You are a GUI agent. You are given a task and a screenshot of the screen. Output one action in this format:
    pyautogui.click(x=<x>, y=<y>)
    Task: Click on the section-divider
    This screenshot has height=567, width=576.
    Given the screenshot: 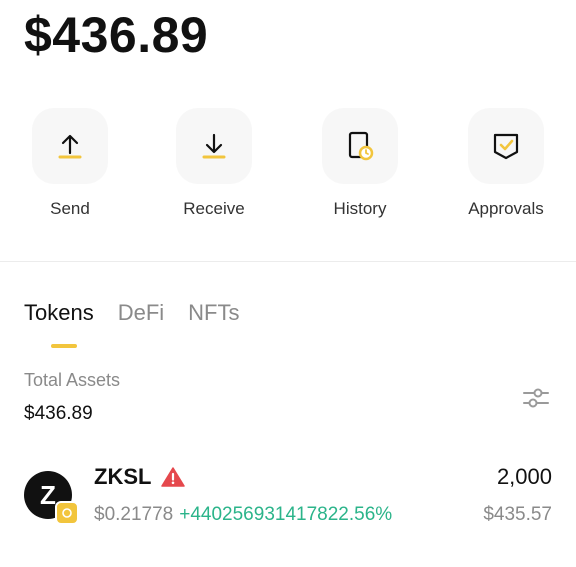 What is the action you would take?
    pyautogui.click(x=288, y=261)
    